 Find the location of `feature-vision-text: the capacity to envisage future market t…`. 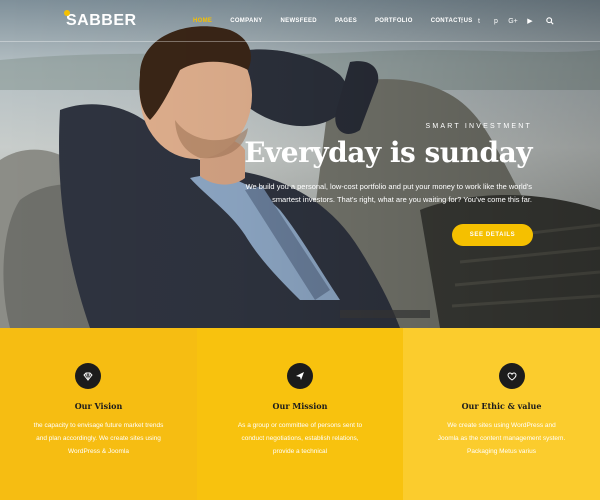

feature-vision-text: the capacity to envisage future market t… is located at coordinates (98, 438).